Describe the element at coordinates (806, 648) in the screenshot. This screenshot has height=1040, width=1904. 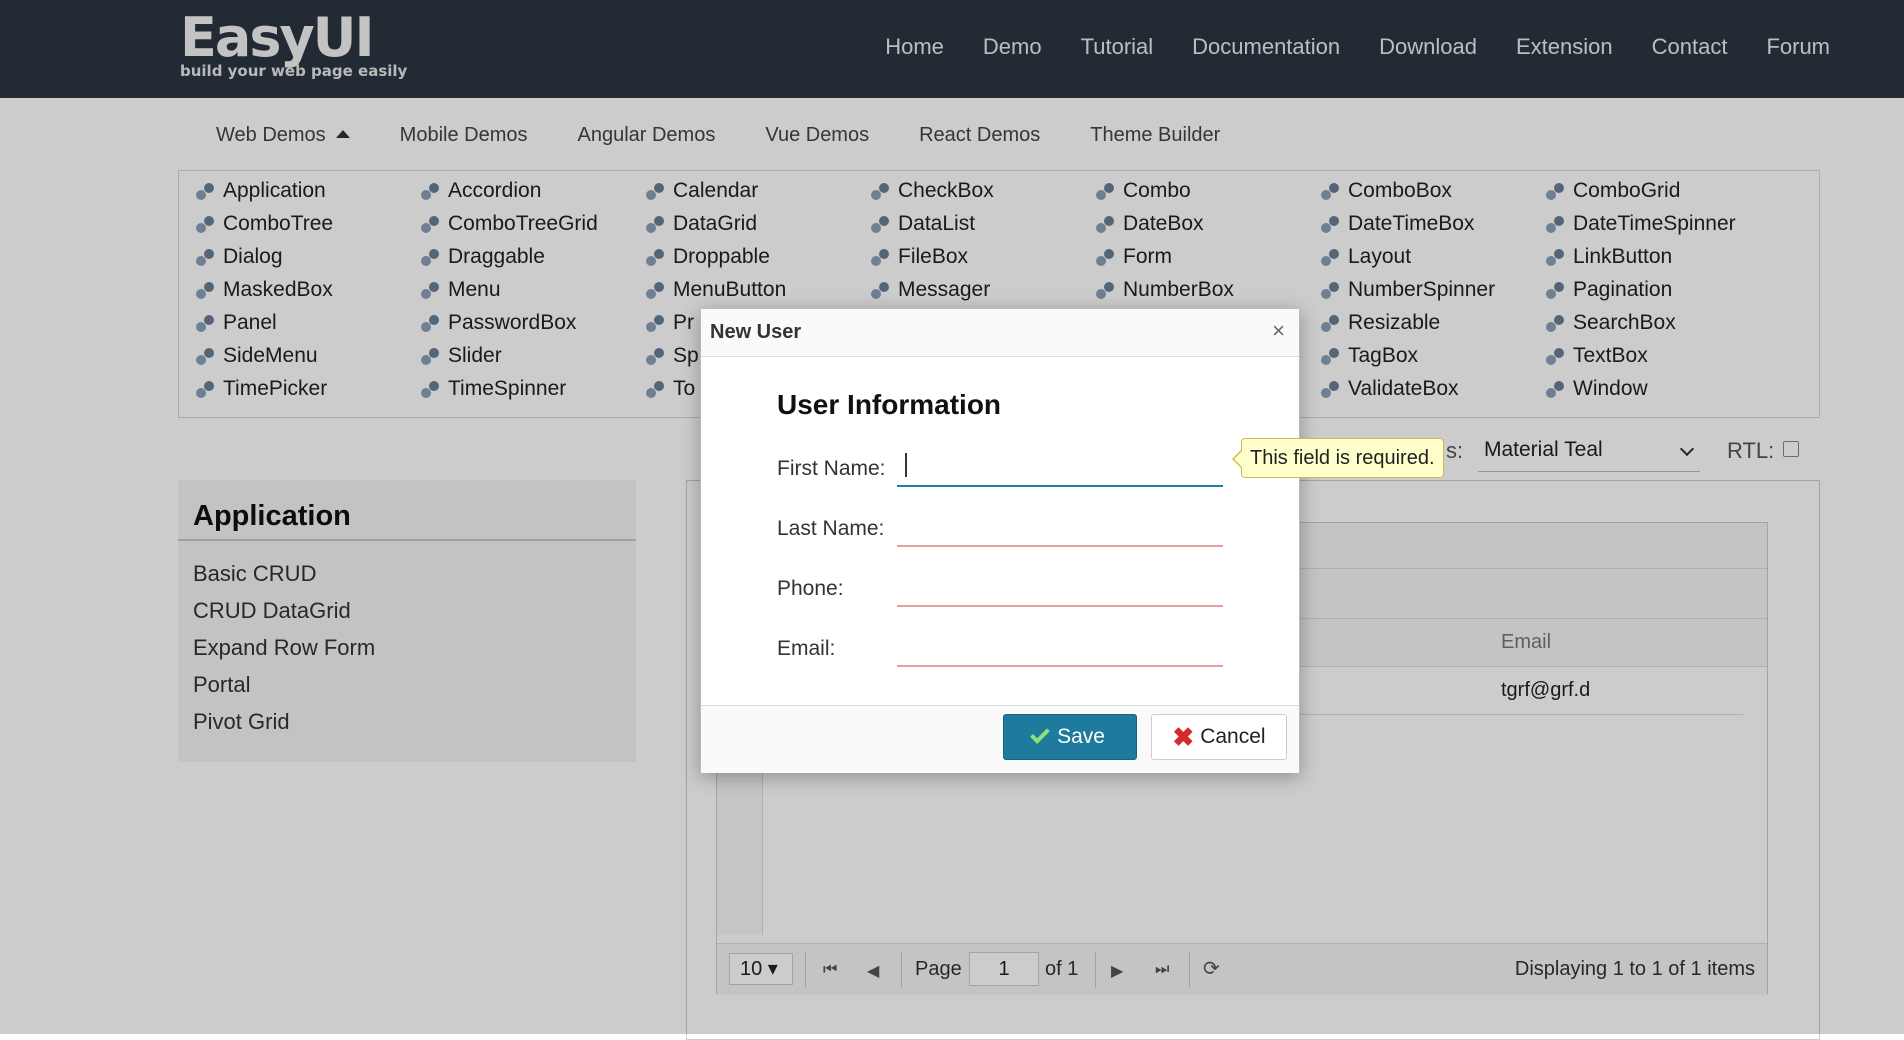
I see `email-label: Email:` at that location.